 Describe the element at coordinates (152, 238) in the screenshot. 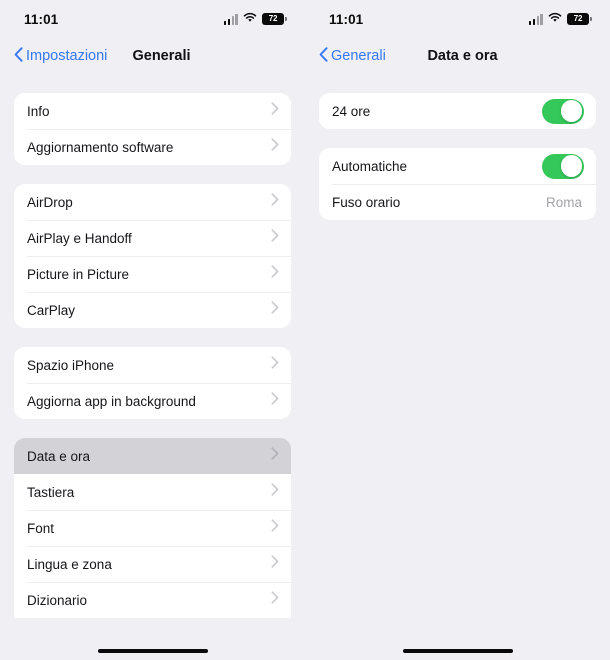

I see `settings-row-airplay-handoff: AirPlay e Handoff` at that location.